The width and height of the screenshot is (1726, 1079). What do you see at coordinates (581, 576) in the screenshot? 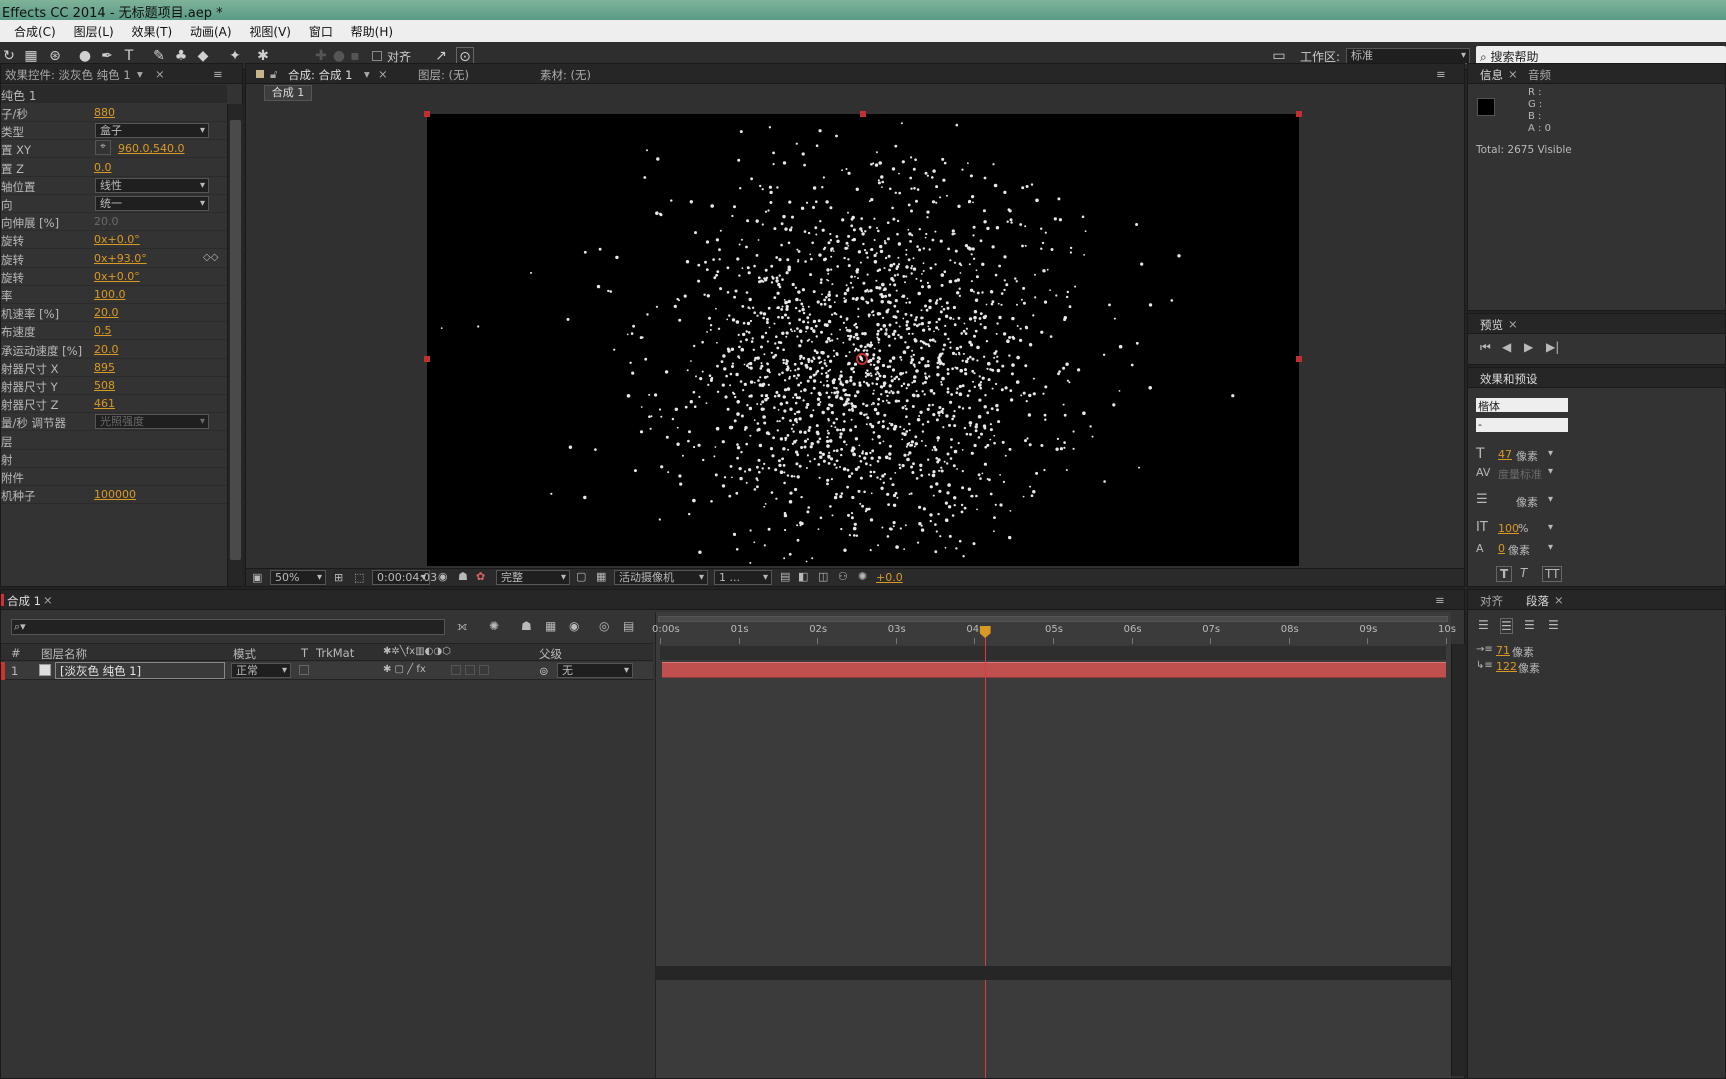
I see `region-of-interest-icon: ▢` at bounding box center [581, 576].